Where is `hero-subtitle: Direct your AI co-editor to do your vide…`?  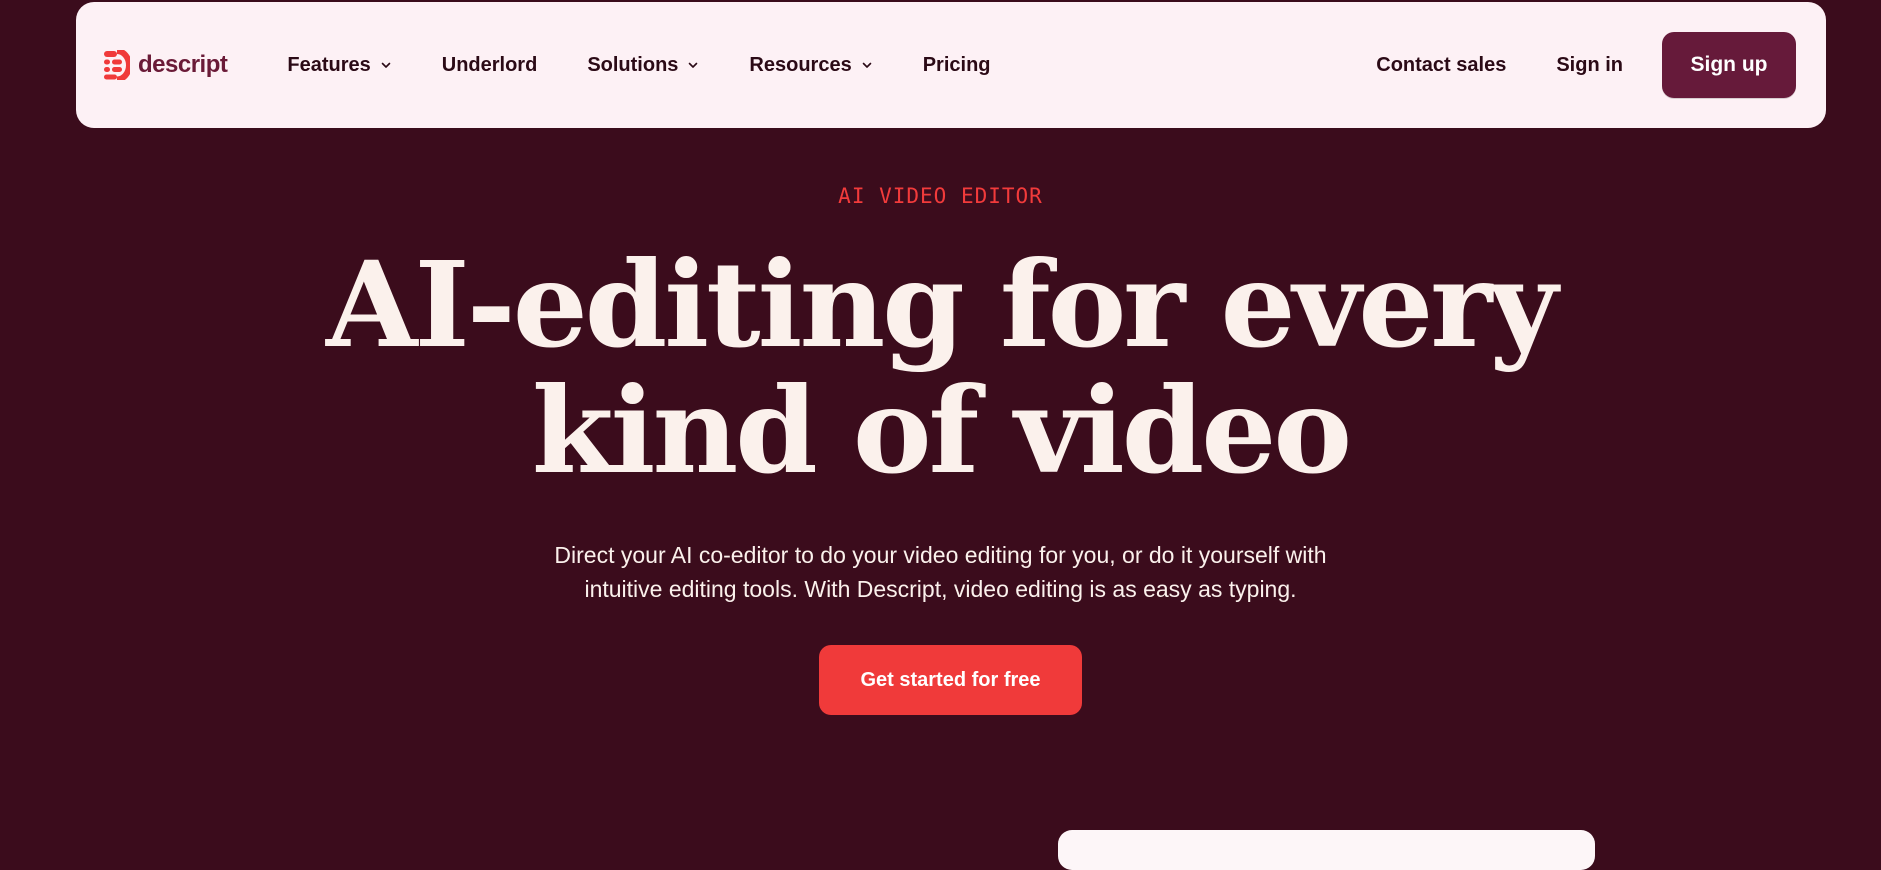
hero-subtitle: Direct your AI co-editor to do your vide… is located at coordinates (940, 572).